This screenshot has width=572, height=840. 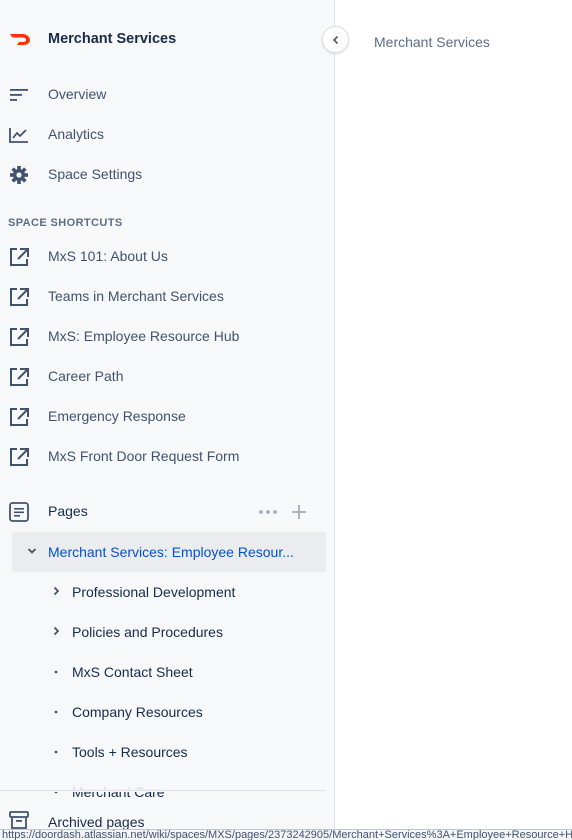 I want to click on sort-lines-icon, so click(x=19, y=95).